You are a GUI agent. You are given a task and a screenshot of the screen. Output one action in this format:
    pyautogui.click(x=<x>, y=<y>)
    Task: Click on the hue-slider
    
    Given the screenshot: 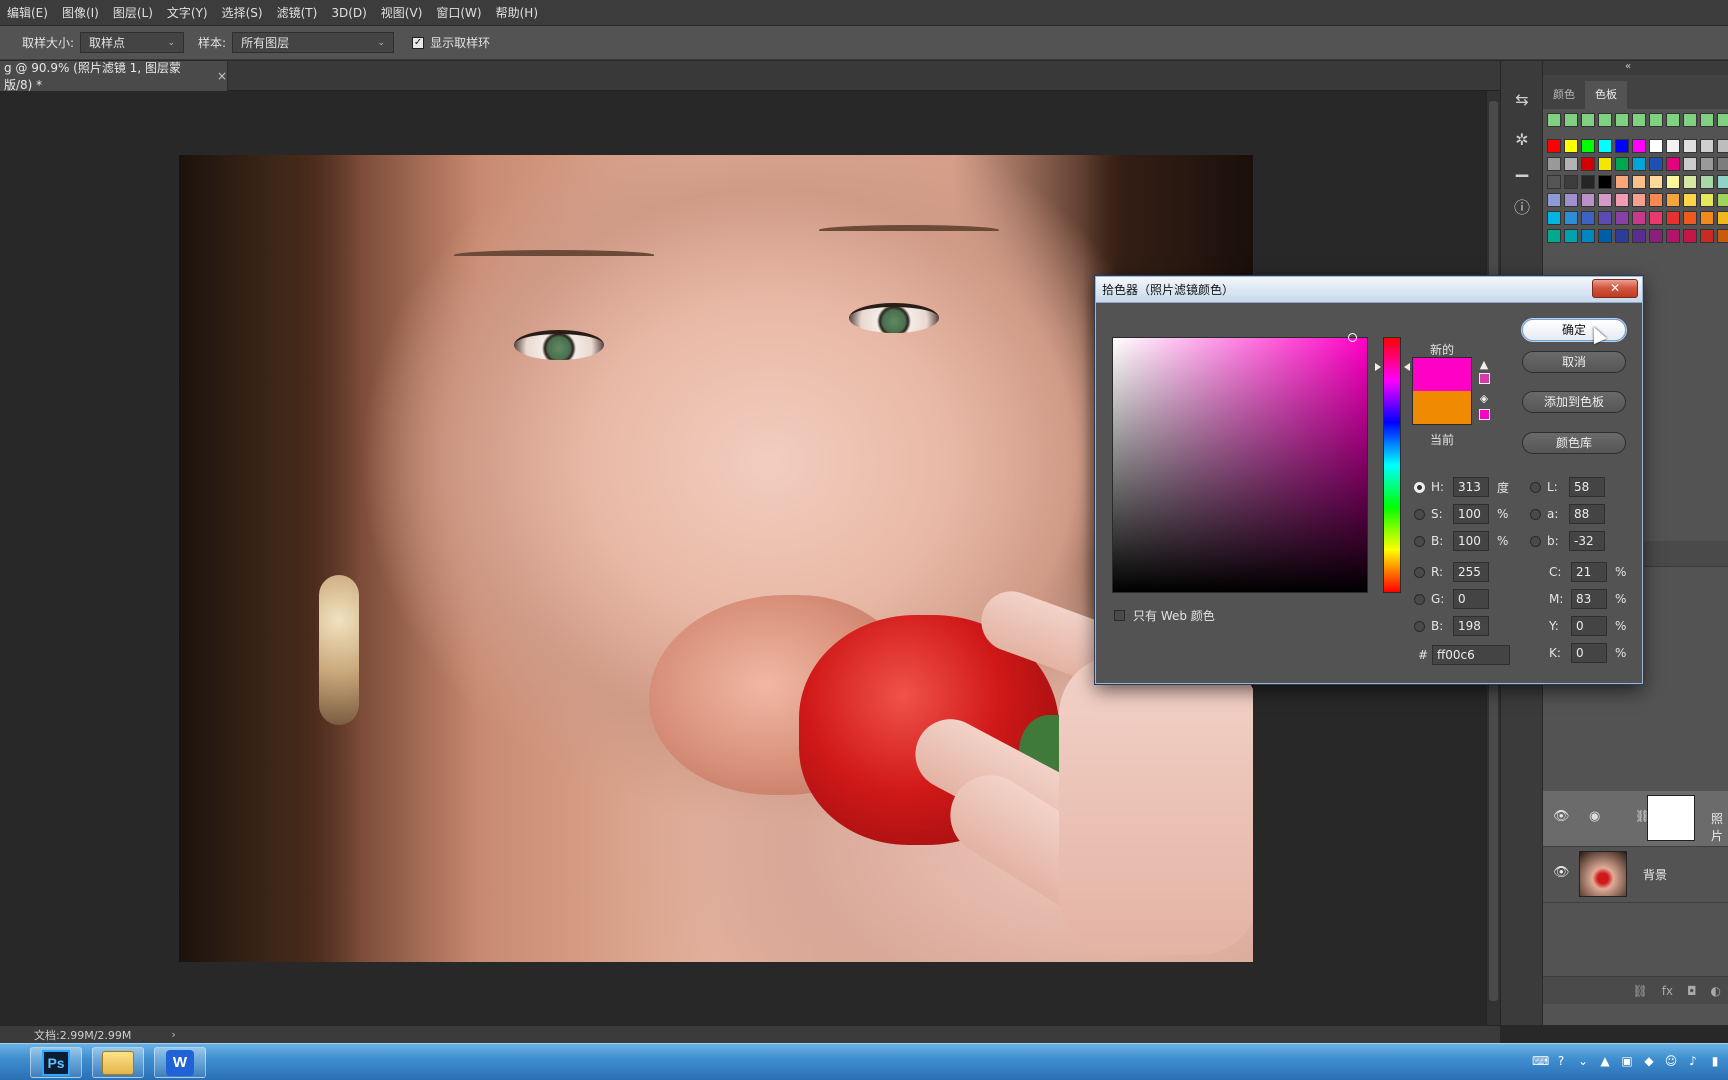 What is the action you would take?
    pyautogui.click(x=1392, y=465)
    